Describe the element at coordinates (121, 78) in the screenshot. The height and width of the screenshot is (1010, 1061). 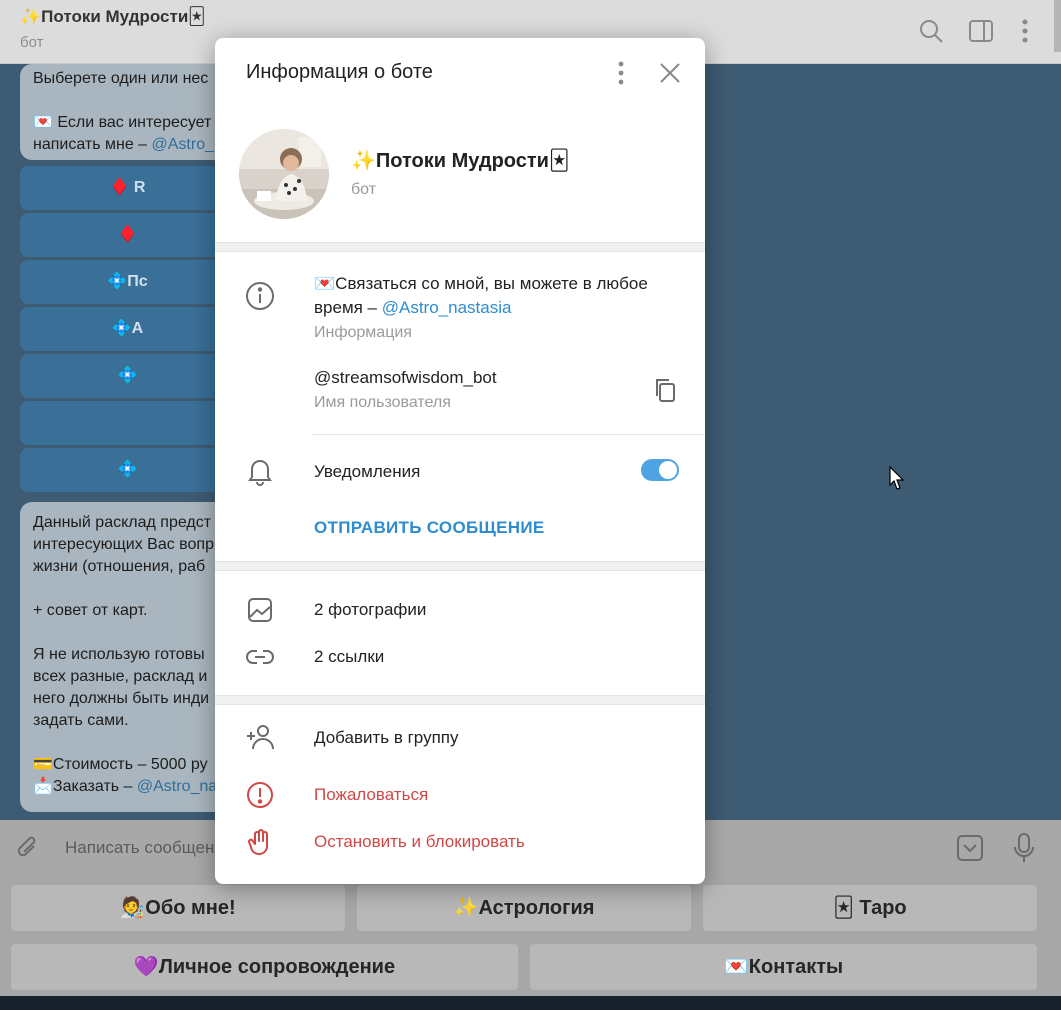
I see `message-line: Выберете один или нес` at that location.